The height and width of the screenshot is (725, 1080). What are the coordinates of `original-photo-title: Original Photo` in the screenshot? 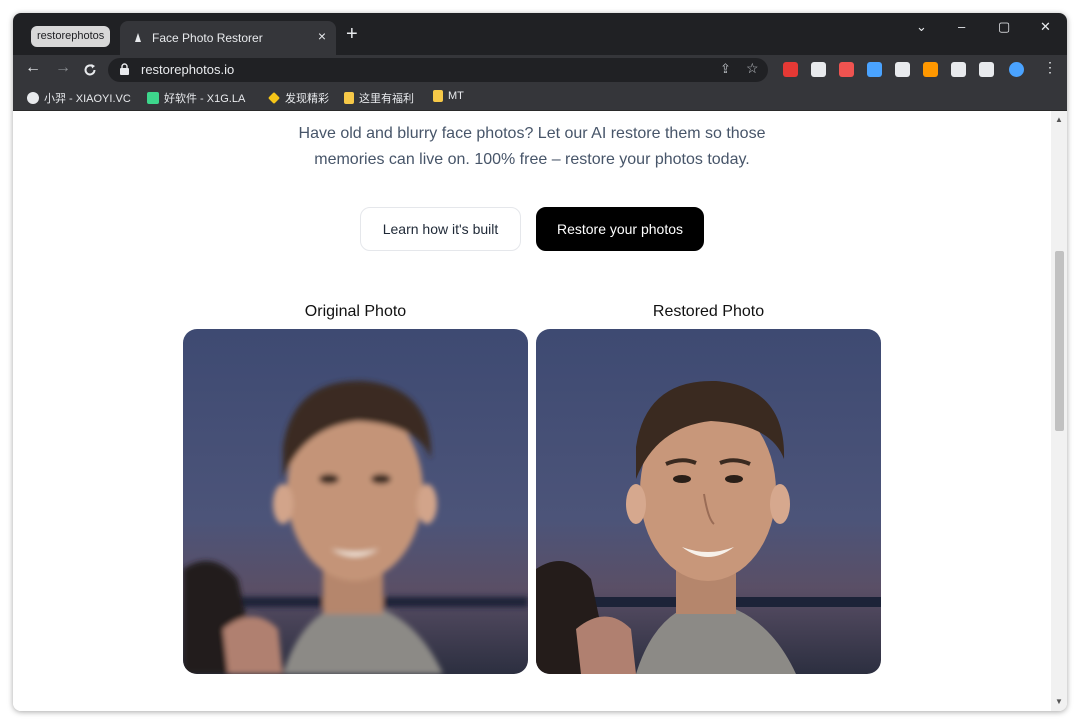 It's located at (355, 311).